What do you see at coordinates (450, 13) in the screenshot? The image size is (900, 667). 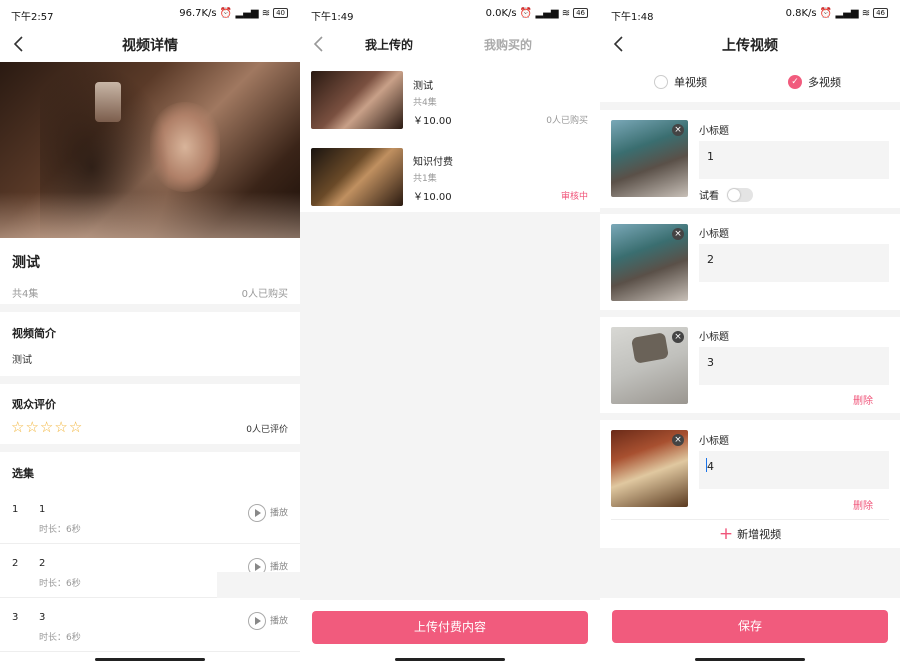 I see `status-bar: 下午1:49 0.0K/s ⏰ ▂▄▆ ≋ 46` at bounding box center [450, 13].